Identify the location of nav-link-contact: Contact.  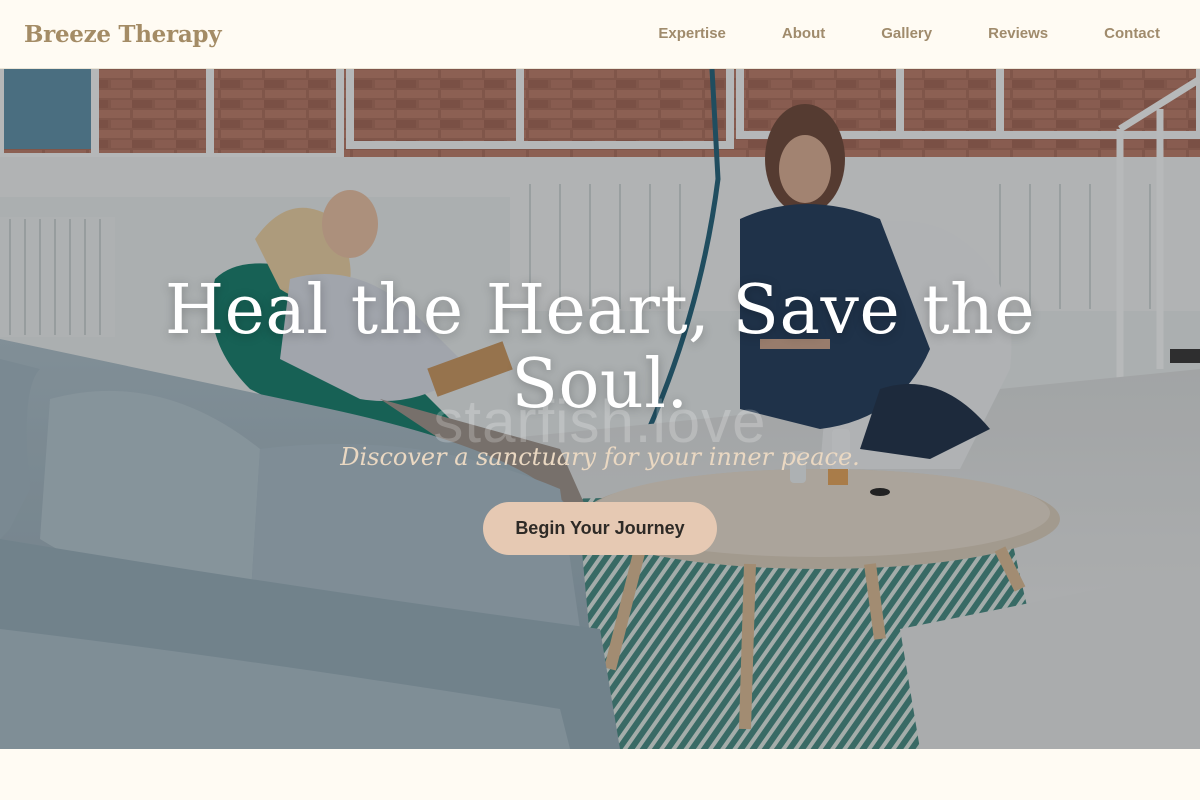
(1132, 34).